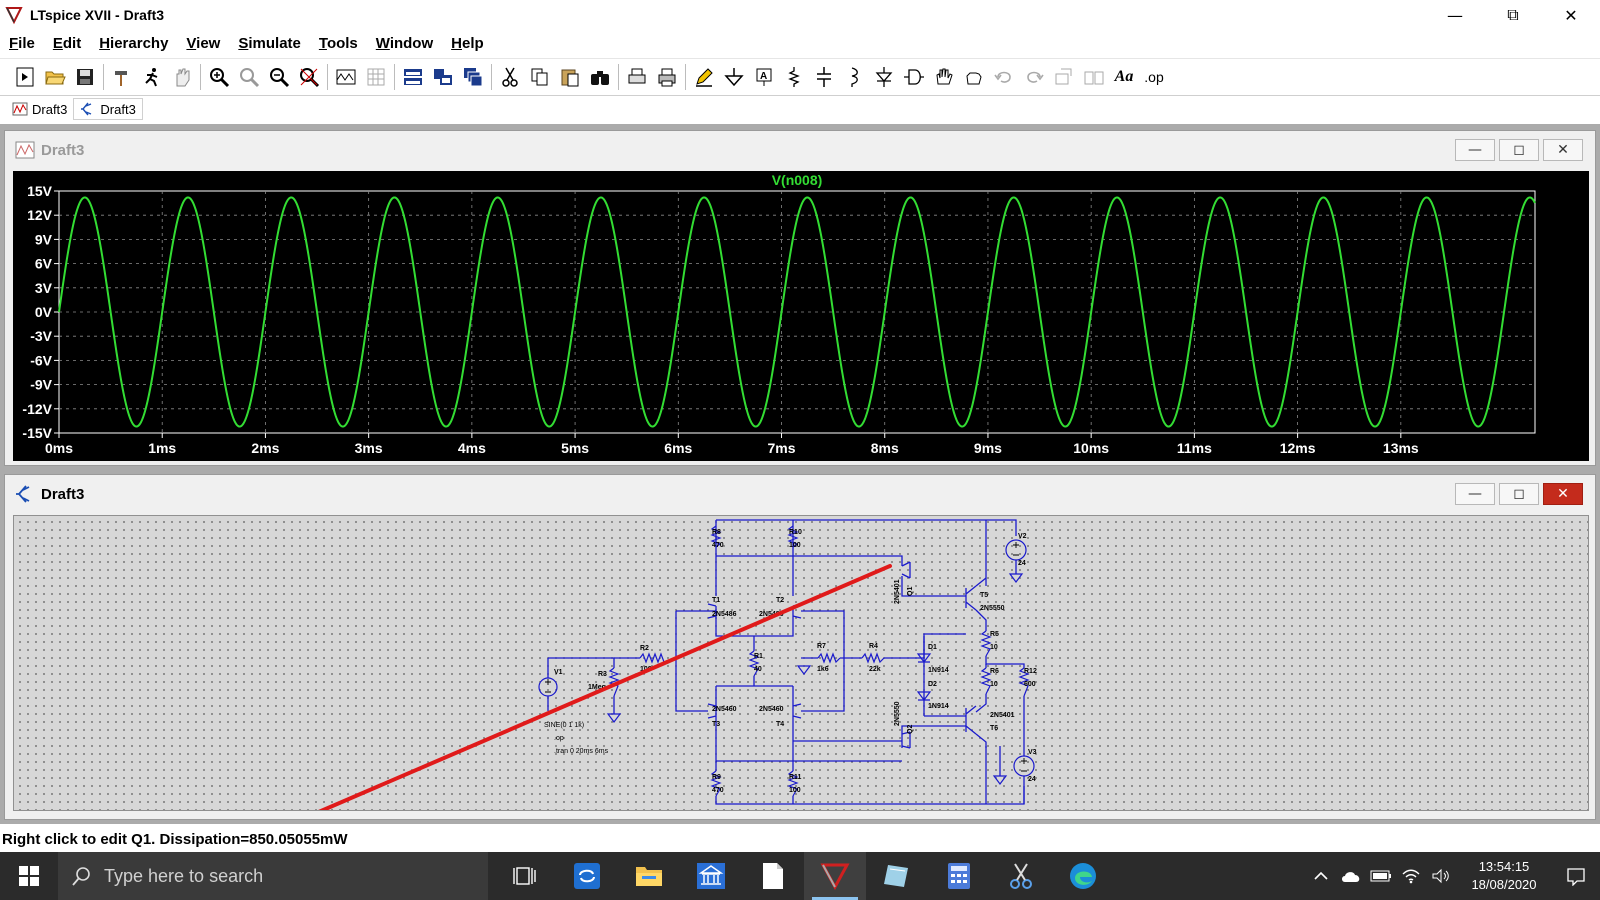  What do you see at coordinates (758, 656) in the screenshot?
I see `component-label: R1` at bounding box center [758, 656].